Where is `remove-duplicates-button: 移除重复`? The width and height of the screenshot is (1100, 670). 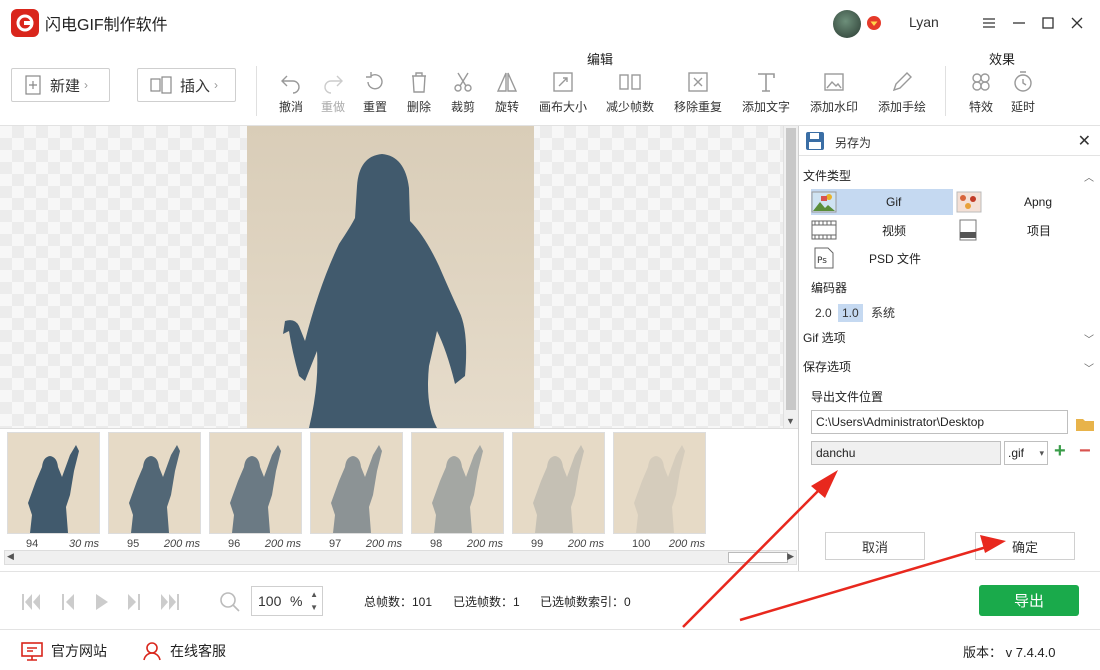
remove-duplicates-button: 移除重复 is located at coordinates (698, 92).